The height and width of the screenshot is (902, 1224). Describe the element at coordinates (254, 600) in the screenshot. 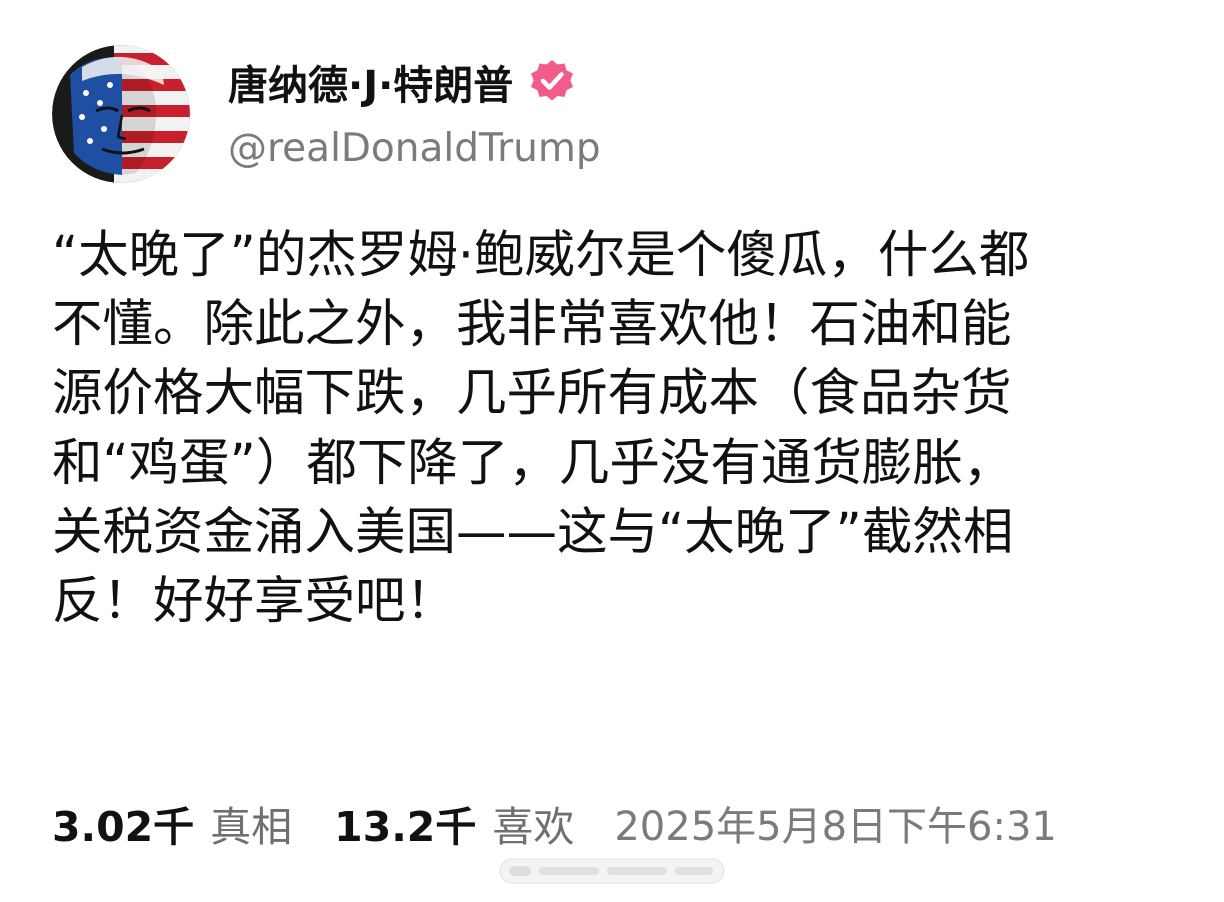

I see `post-line: 反！好好享受吧！` at that location.